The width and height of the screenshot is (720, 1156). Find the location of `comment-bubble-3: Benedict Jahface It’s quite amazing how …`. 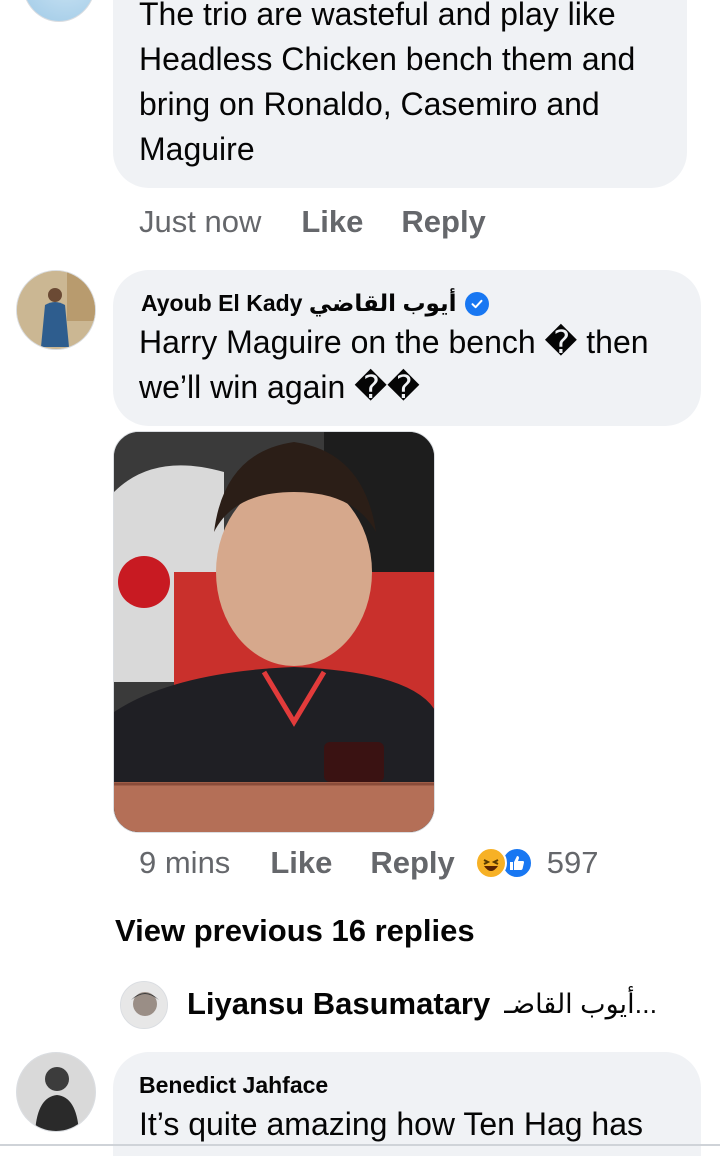

comment-bubble-3: Benedict Jahface It’s quite amazing how … is located at coordinates (407, 1104).